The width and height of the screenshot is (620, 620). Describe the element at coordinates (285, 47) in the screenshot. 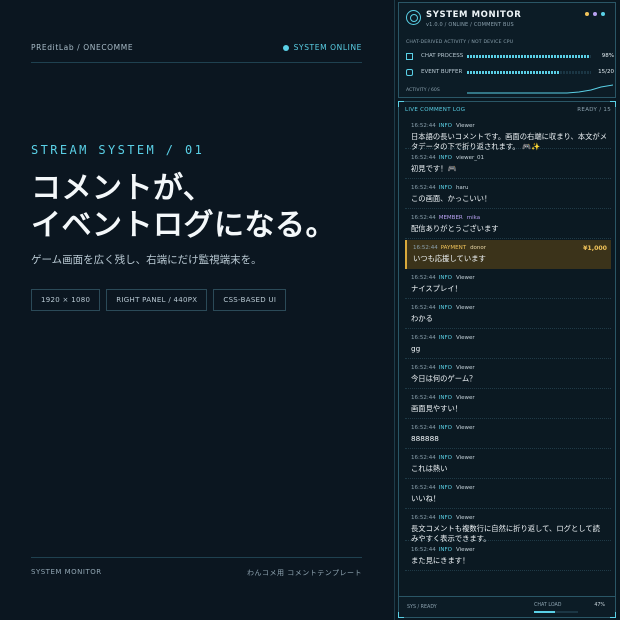

I see `status-dot-icon` at that location.